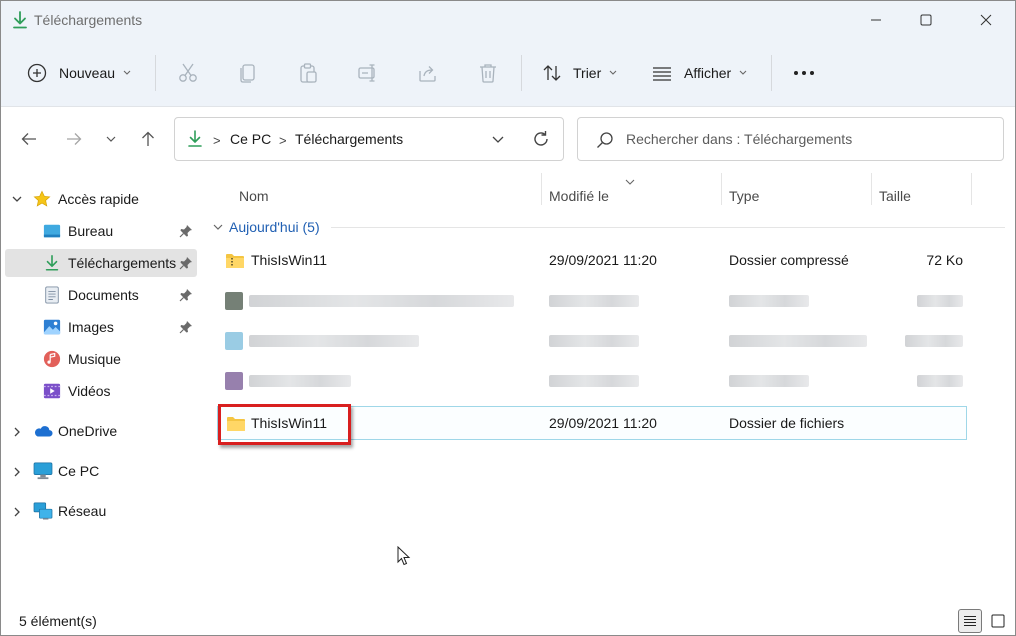 The height and width of the screenshot is (636, 1016). Describe the element at coordinates (42, 198) in the screenshot. I see `star-icon` at that location.